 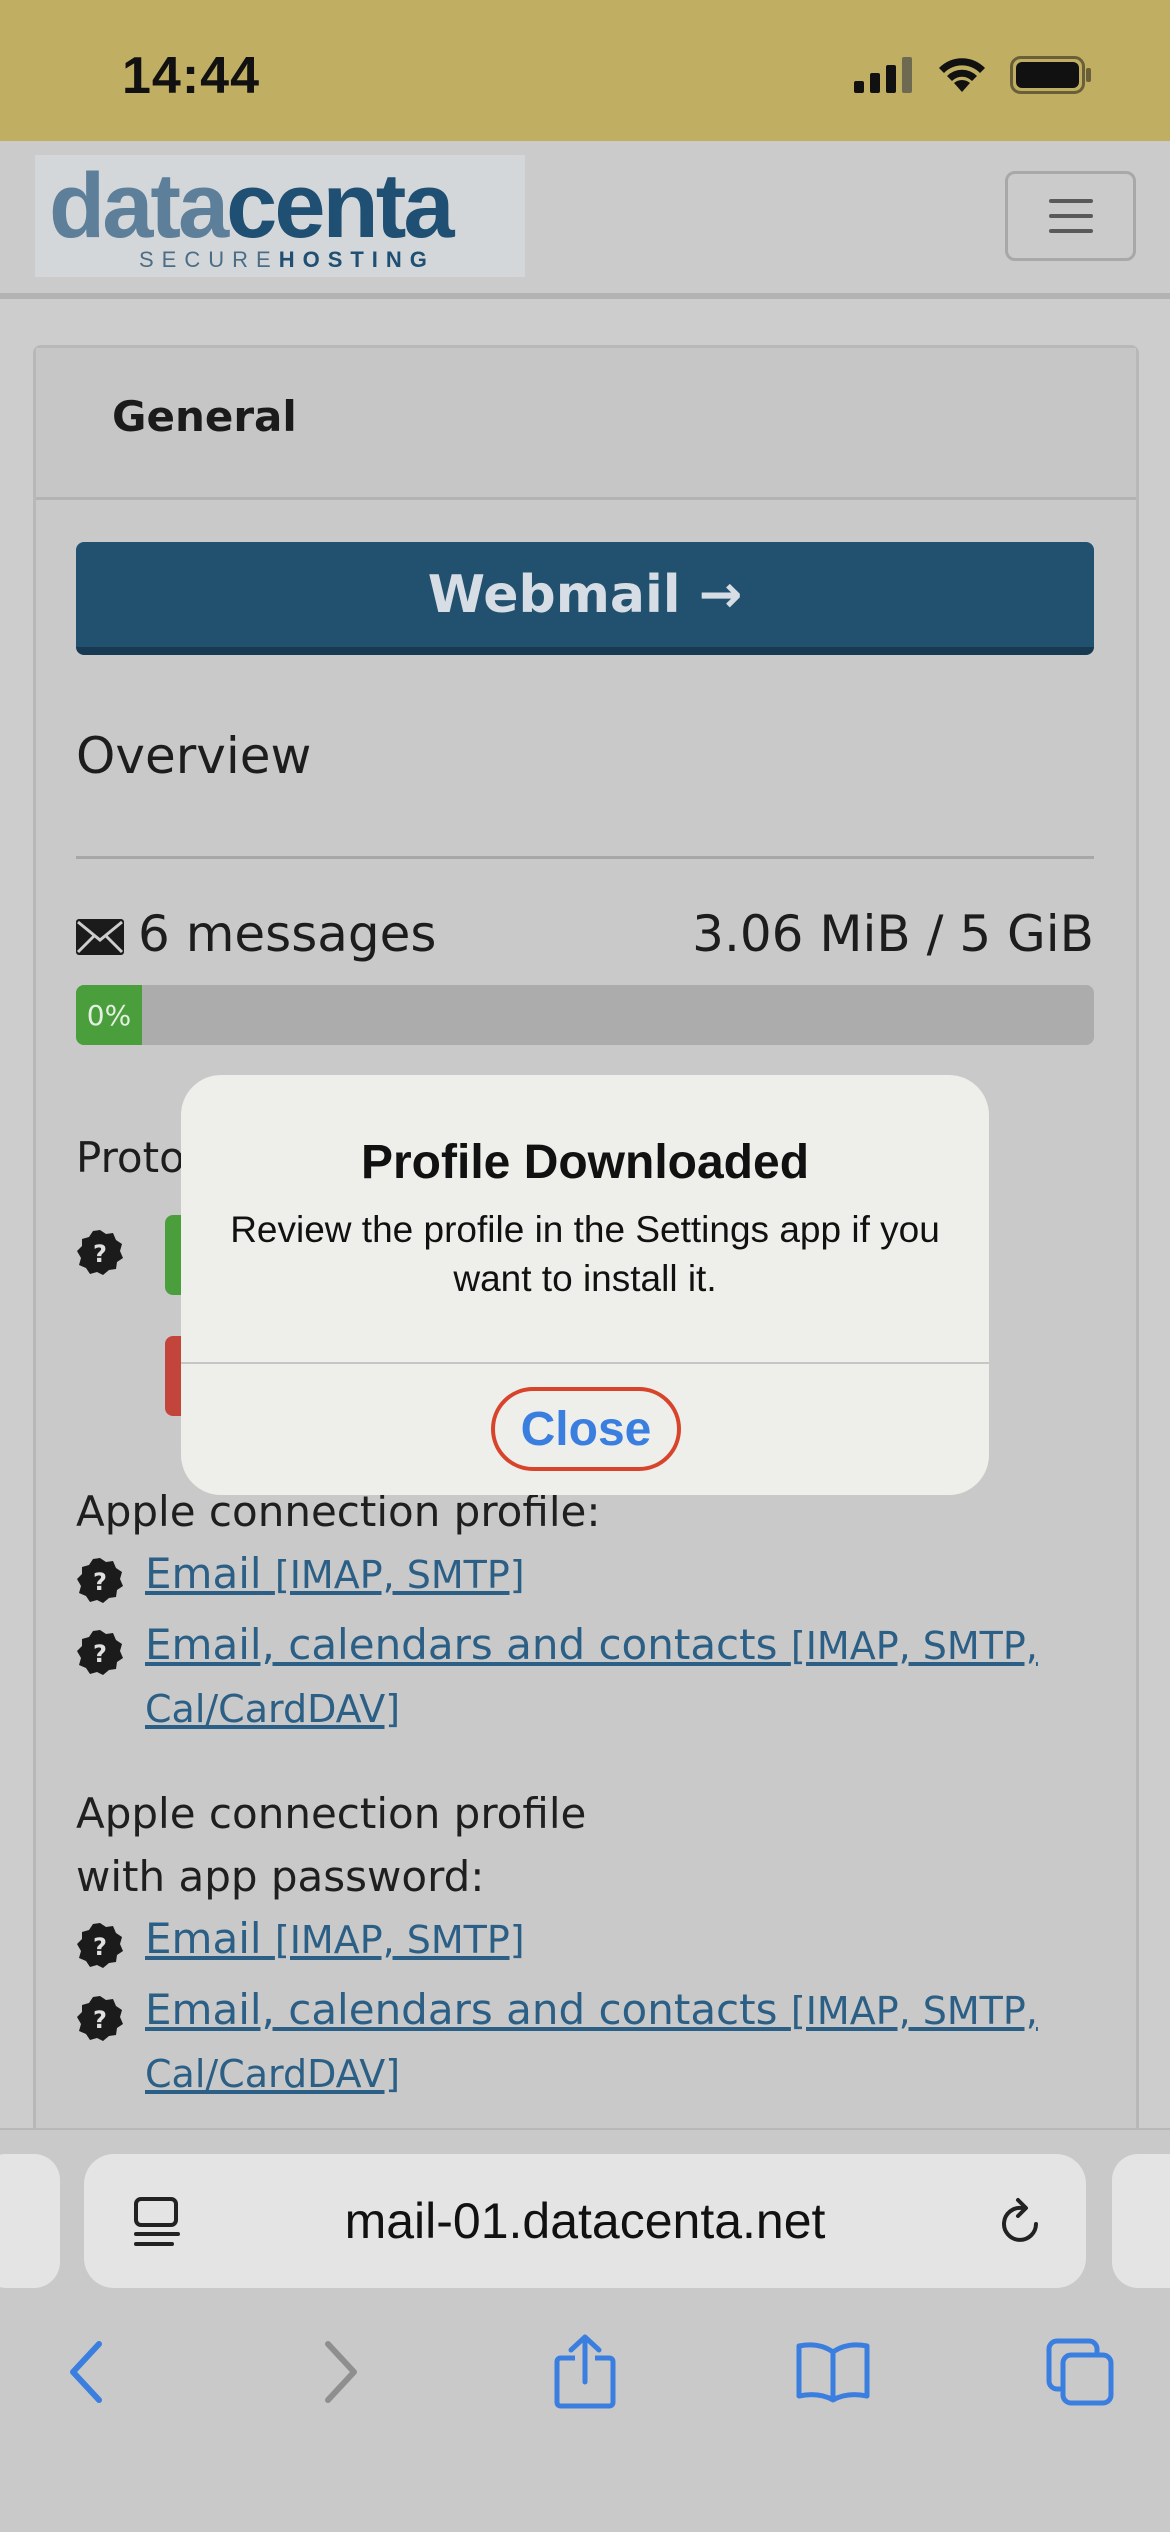 I want to click on apple-profile-email-link: Email [IMAP, SMTP], so click(x=335, y=1574).